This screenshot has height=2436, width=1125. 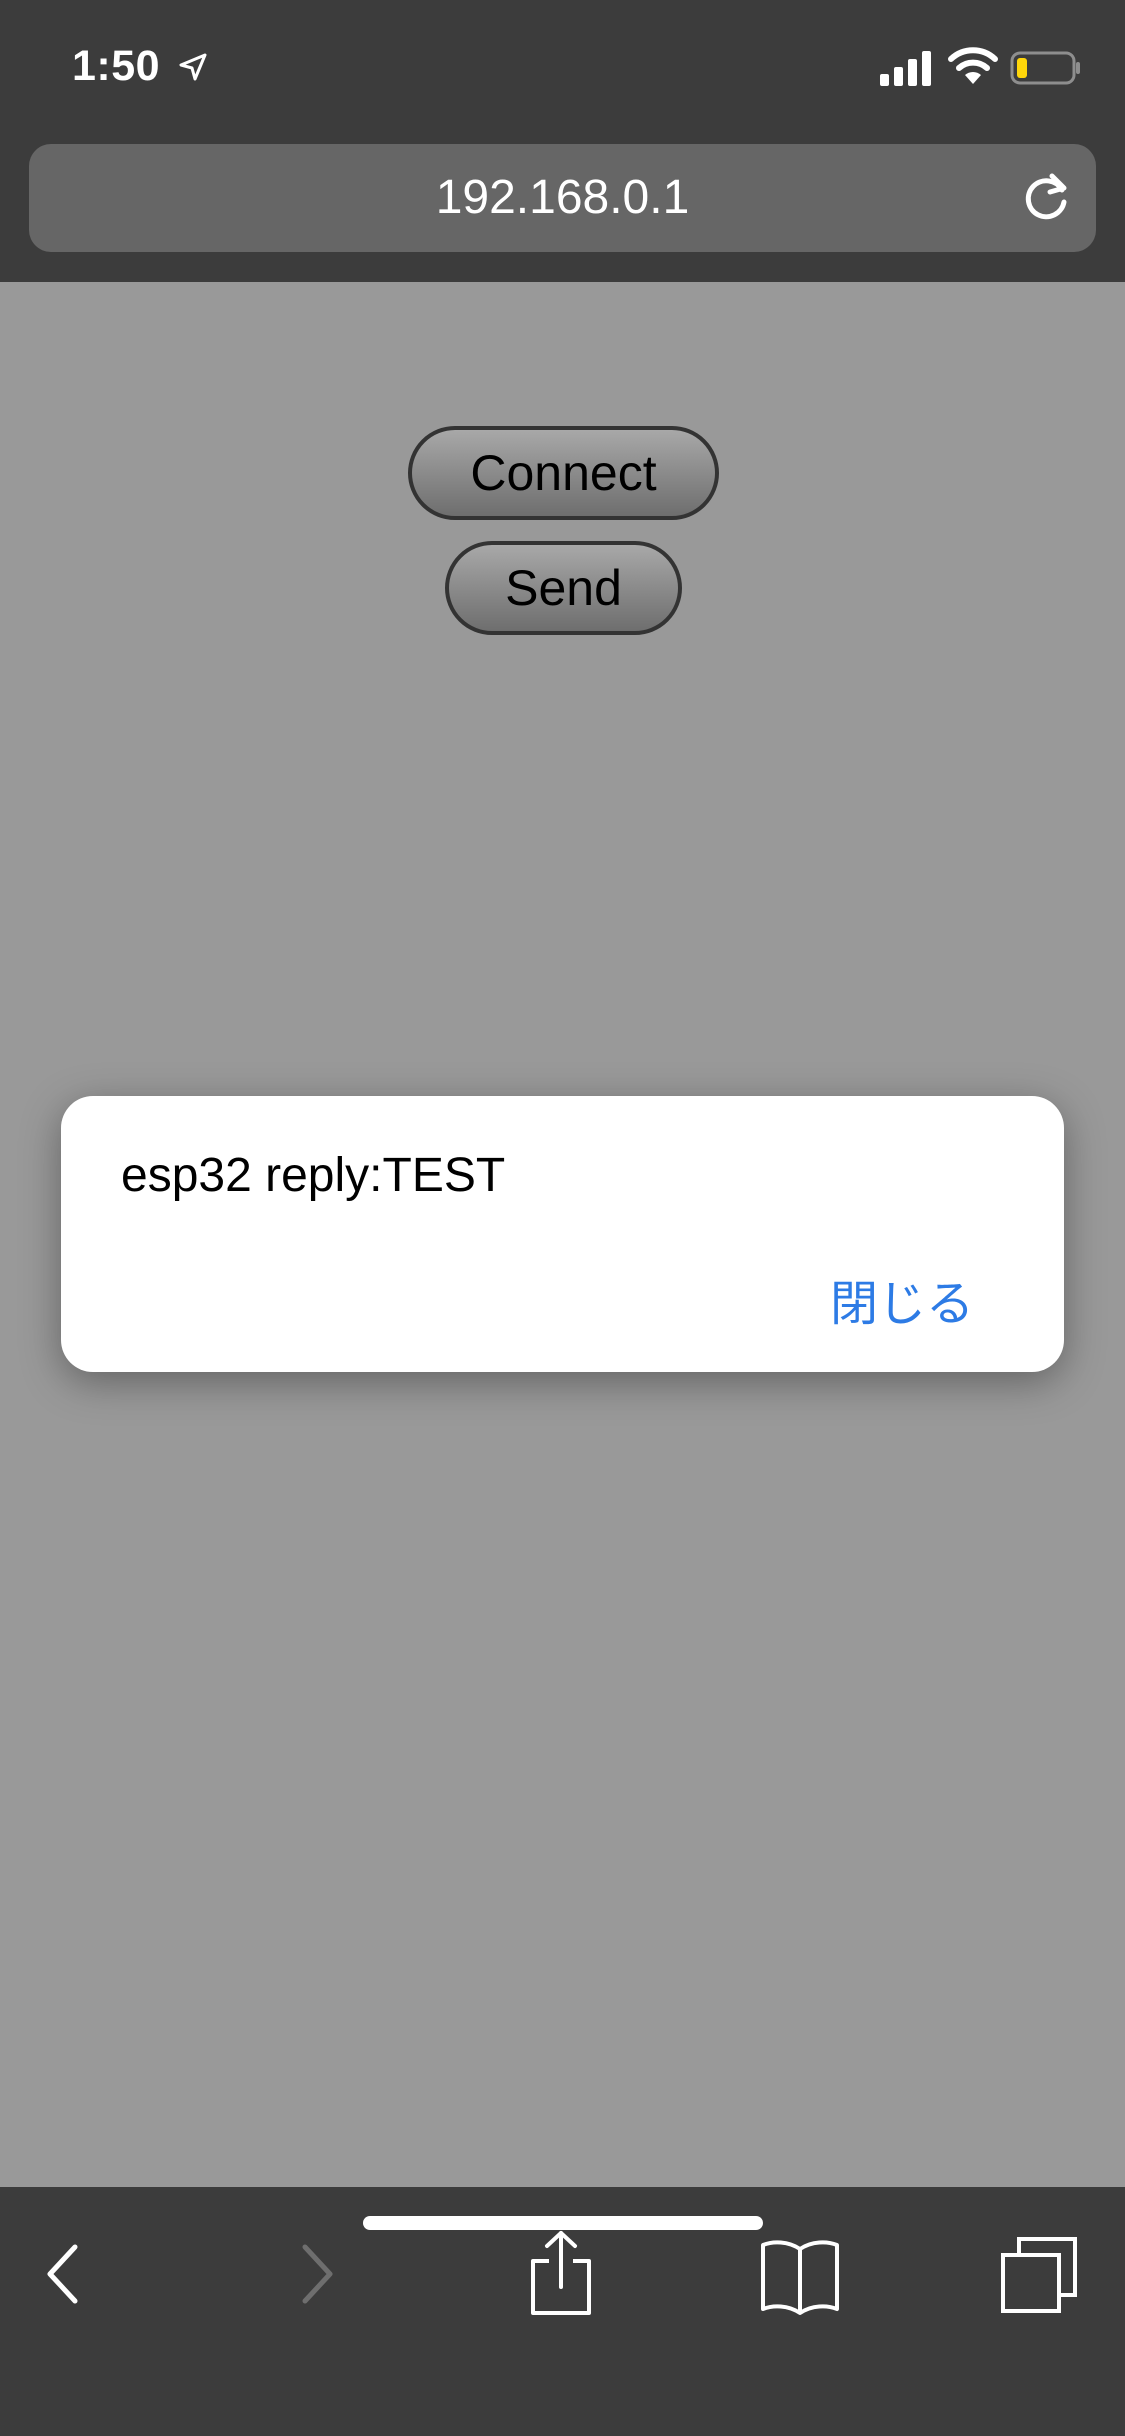 I want to click on location-arrow-icon, so click(x=193, y=67).